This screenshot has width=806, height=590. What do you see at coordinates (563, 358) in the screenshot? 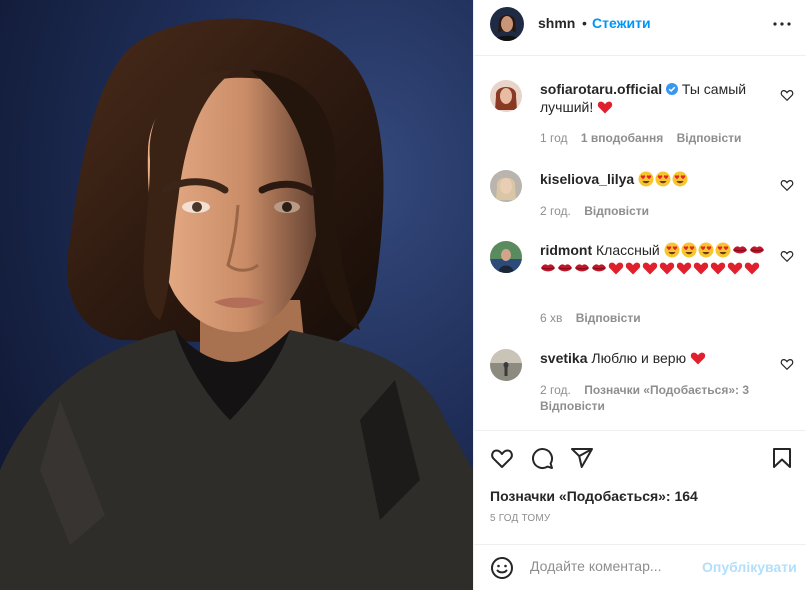
I see `comment-username: svetika` at bounding box center [563, 358].